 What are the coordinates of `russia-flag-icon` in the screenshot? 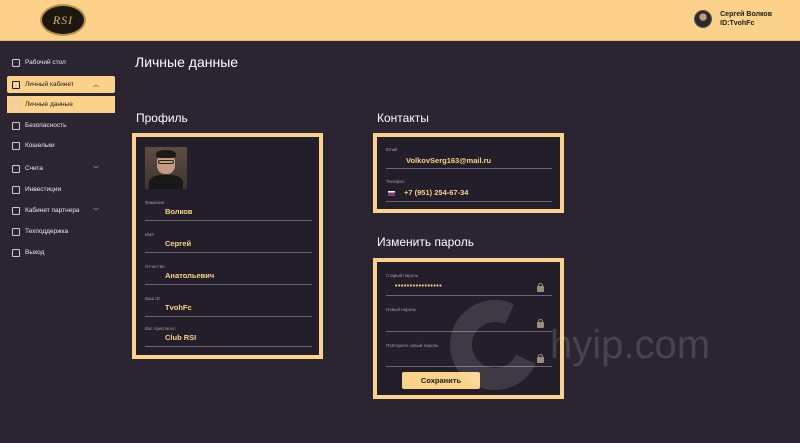 It's located at (391, 193).